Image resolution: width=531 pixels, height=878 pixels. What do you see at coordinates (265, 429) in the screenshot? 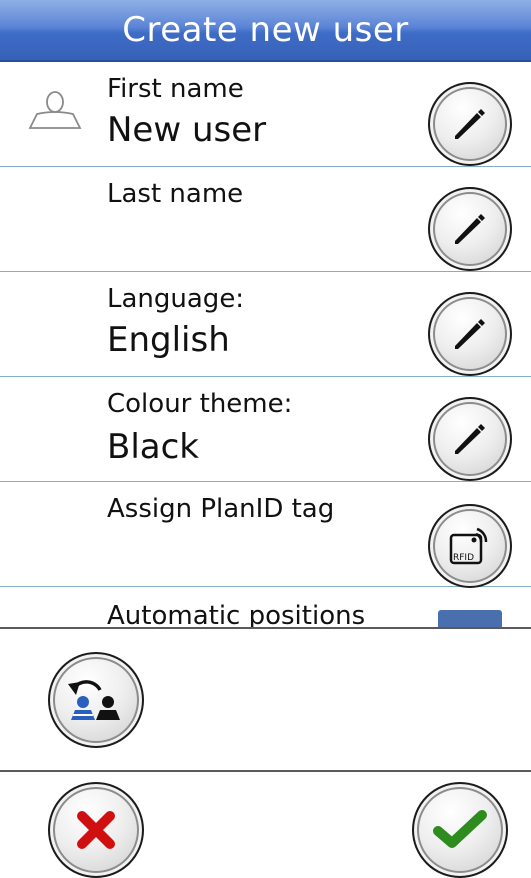
I see `colour-theme-row: Colour theme: Black` at bounding box center [265, 429].